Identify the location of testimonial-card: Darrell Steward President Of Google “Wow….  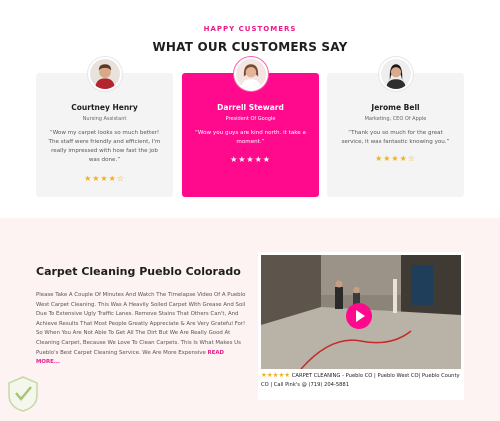
(250, 127).